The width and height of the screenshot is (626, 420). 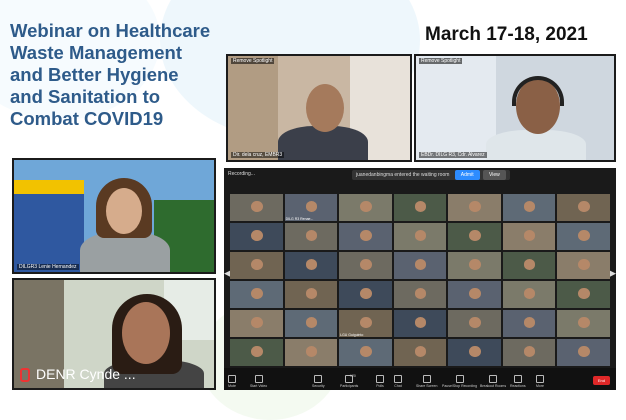 What do you see at coordinates (493, 386) in the screenshot?
I see `toolbar-label: Breakout Rooms` at bounding box center [493, 386].